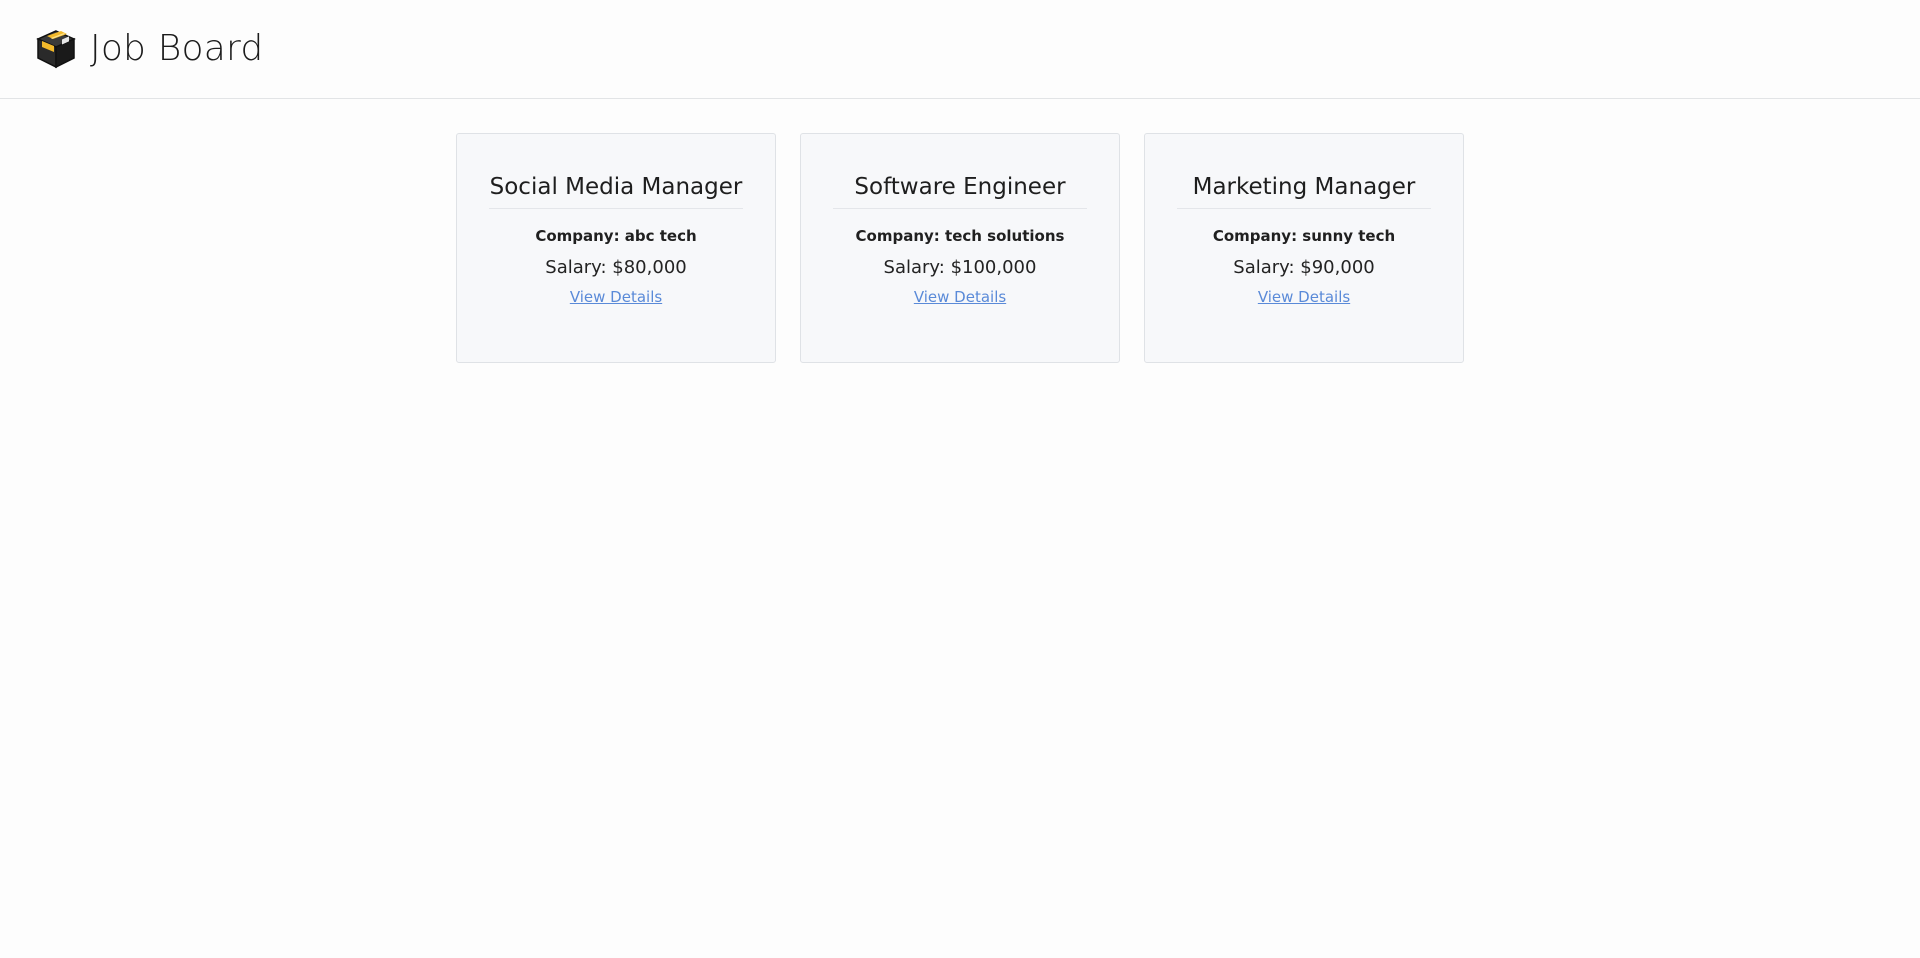 Image resolution: width=1920 pixels, height=958 pixels. I want to click on job-company: Company: abc tech, so click(616, 236).